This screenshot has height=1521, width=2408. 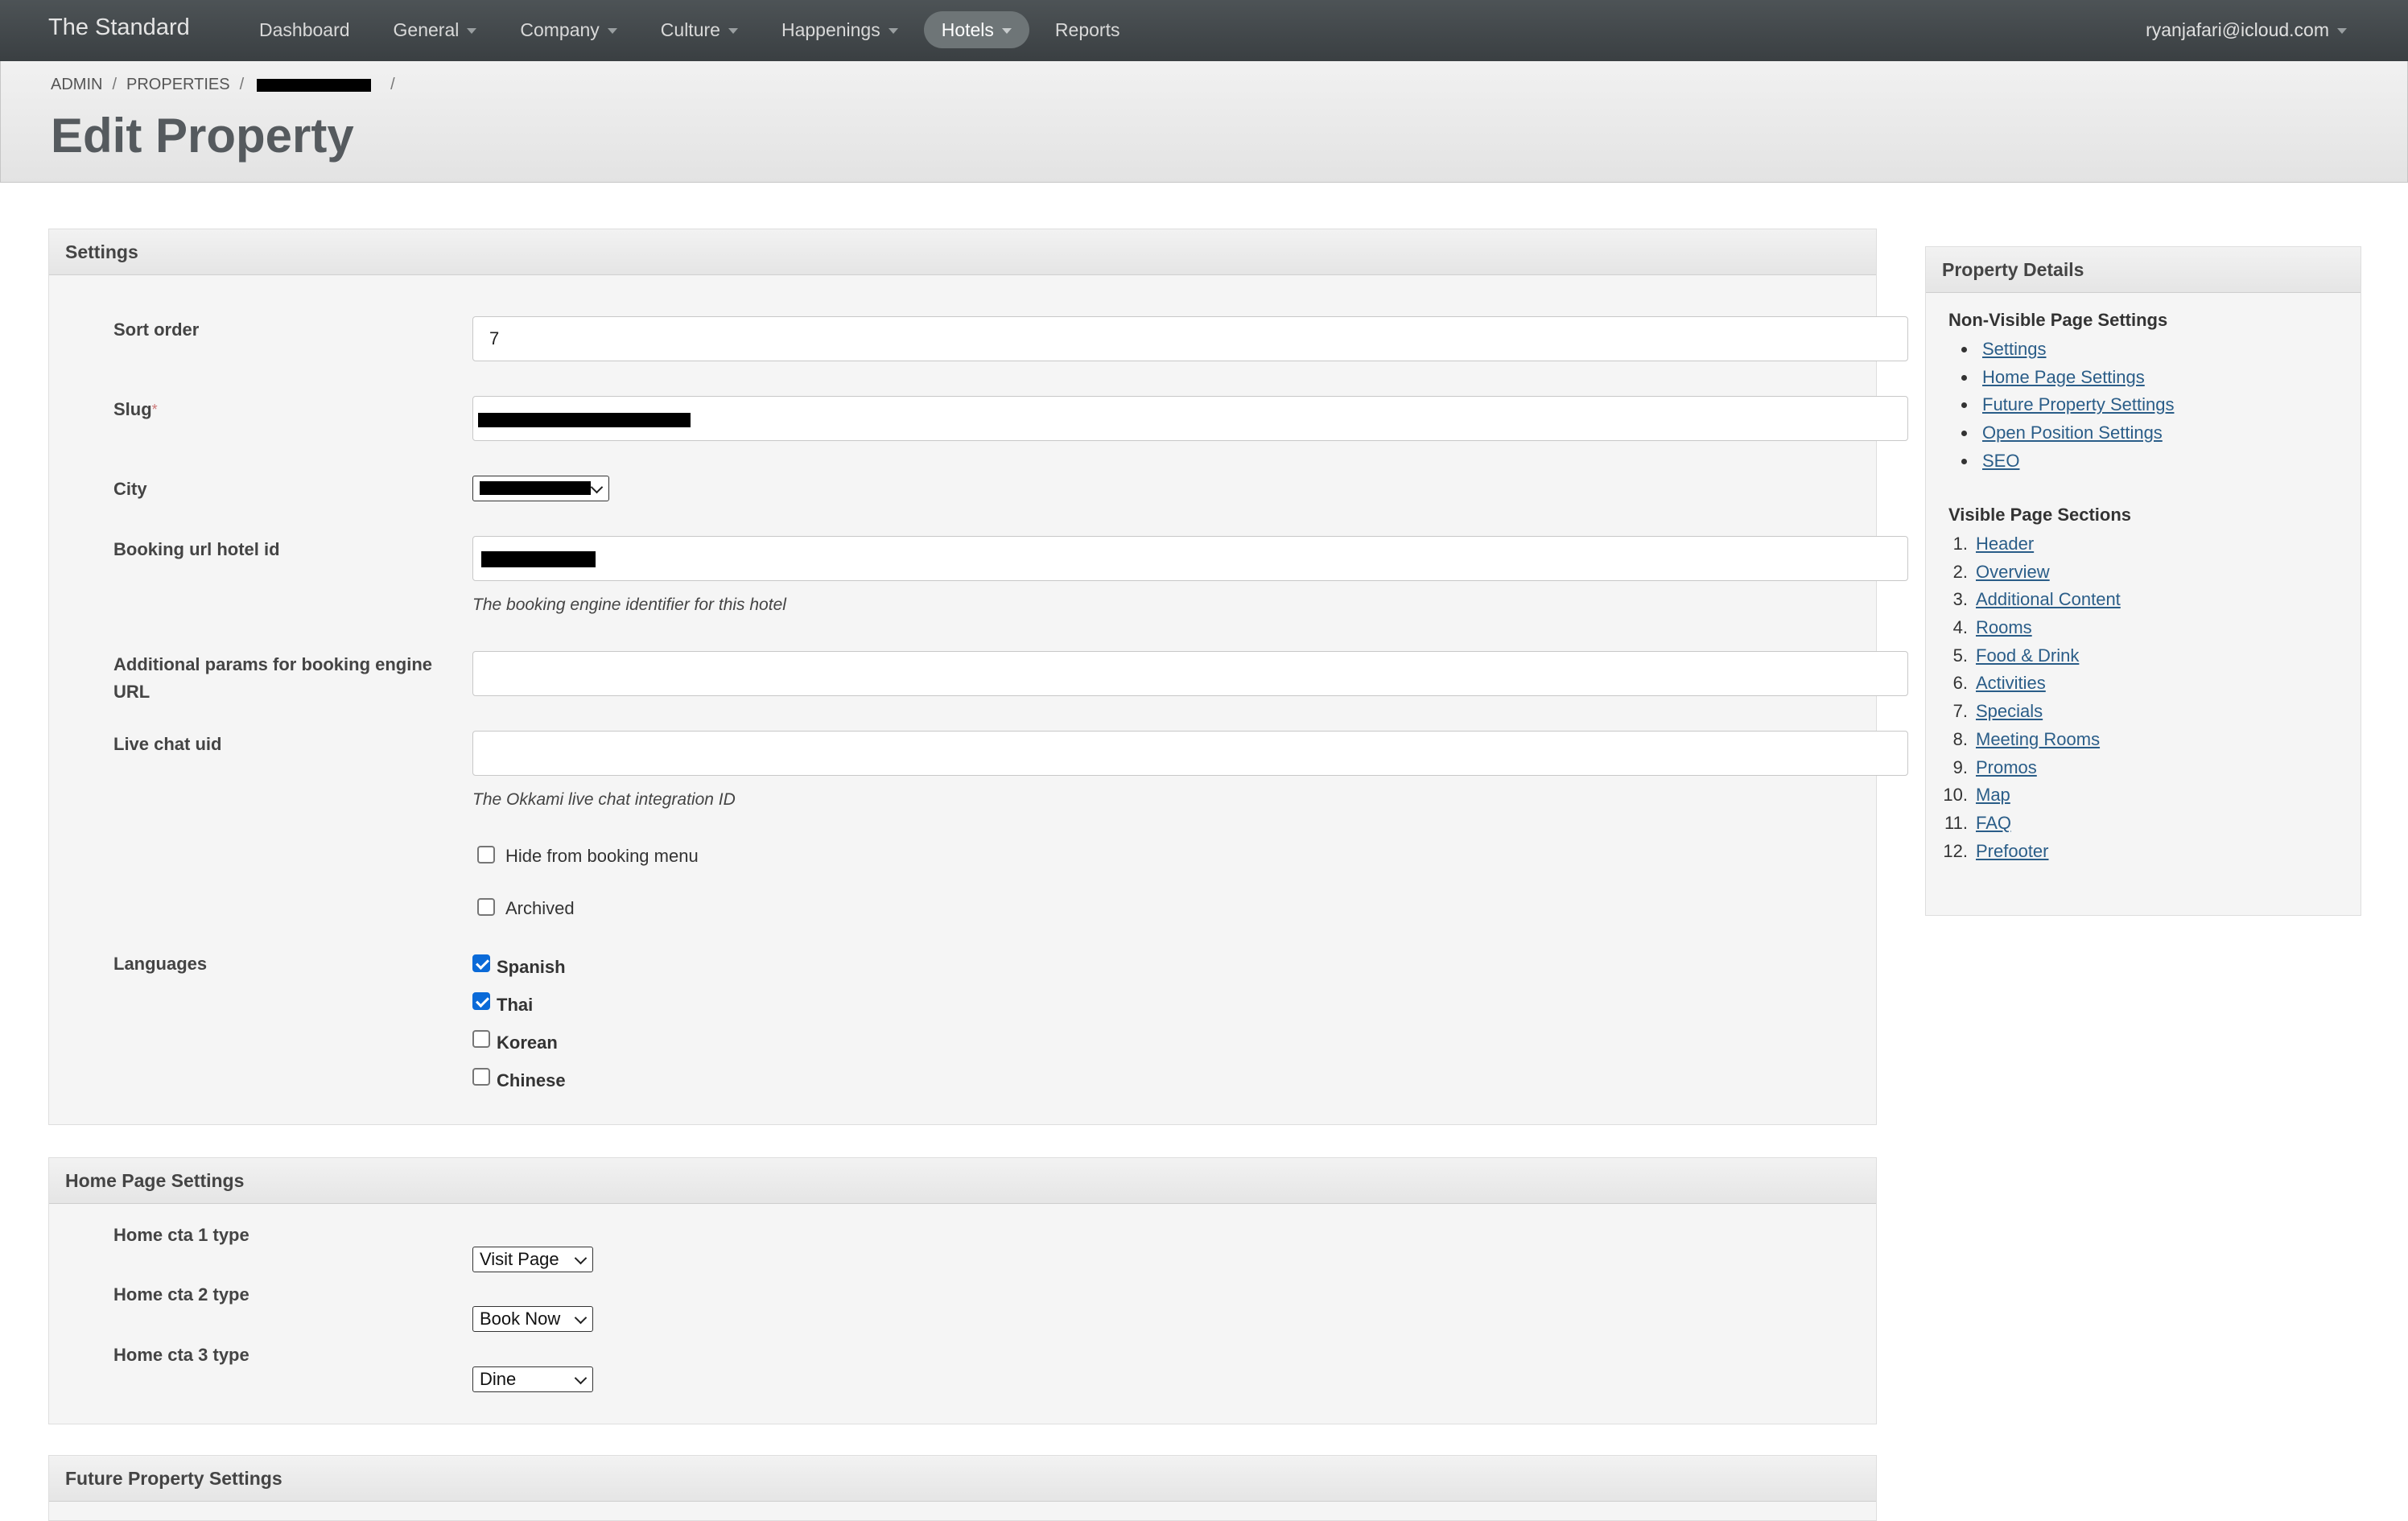 What do you see at coordinates (2143, 270) in the screenshot?
I see `property-details-heading: Property Details` at bounding box center [2143, 270].